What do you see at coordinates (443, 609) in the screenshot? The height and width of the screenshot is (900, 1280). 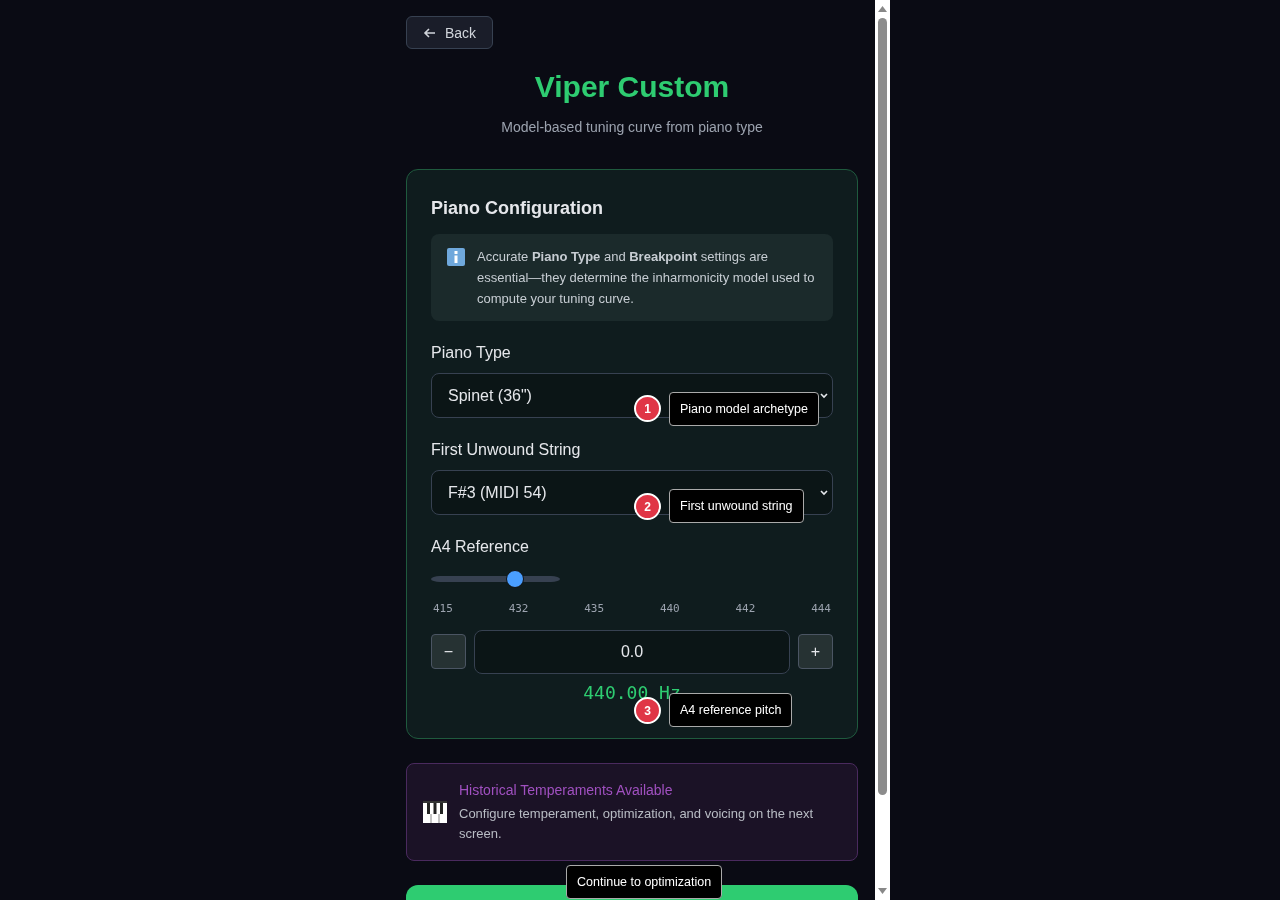 I see `tick-label: 415` at bounding box center [443, 609].